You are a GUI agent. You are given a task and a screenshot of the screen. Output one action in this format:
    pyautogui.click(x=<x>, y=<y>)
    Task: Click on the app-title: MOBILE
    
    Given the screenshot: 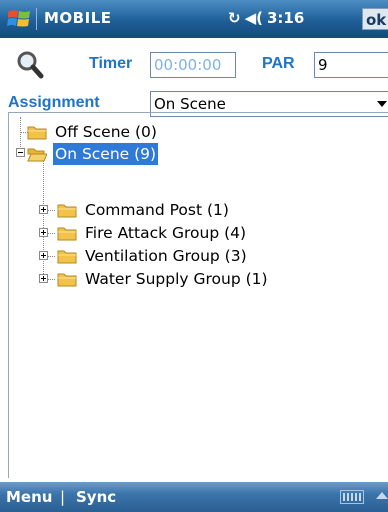 What is the action you would take?
    pyautogui.click(x=78, y=18)
    